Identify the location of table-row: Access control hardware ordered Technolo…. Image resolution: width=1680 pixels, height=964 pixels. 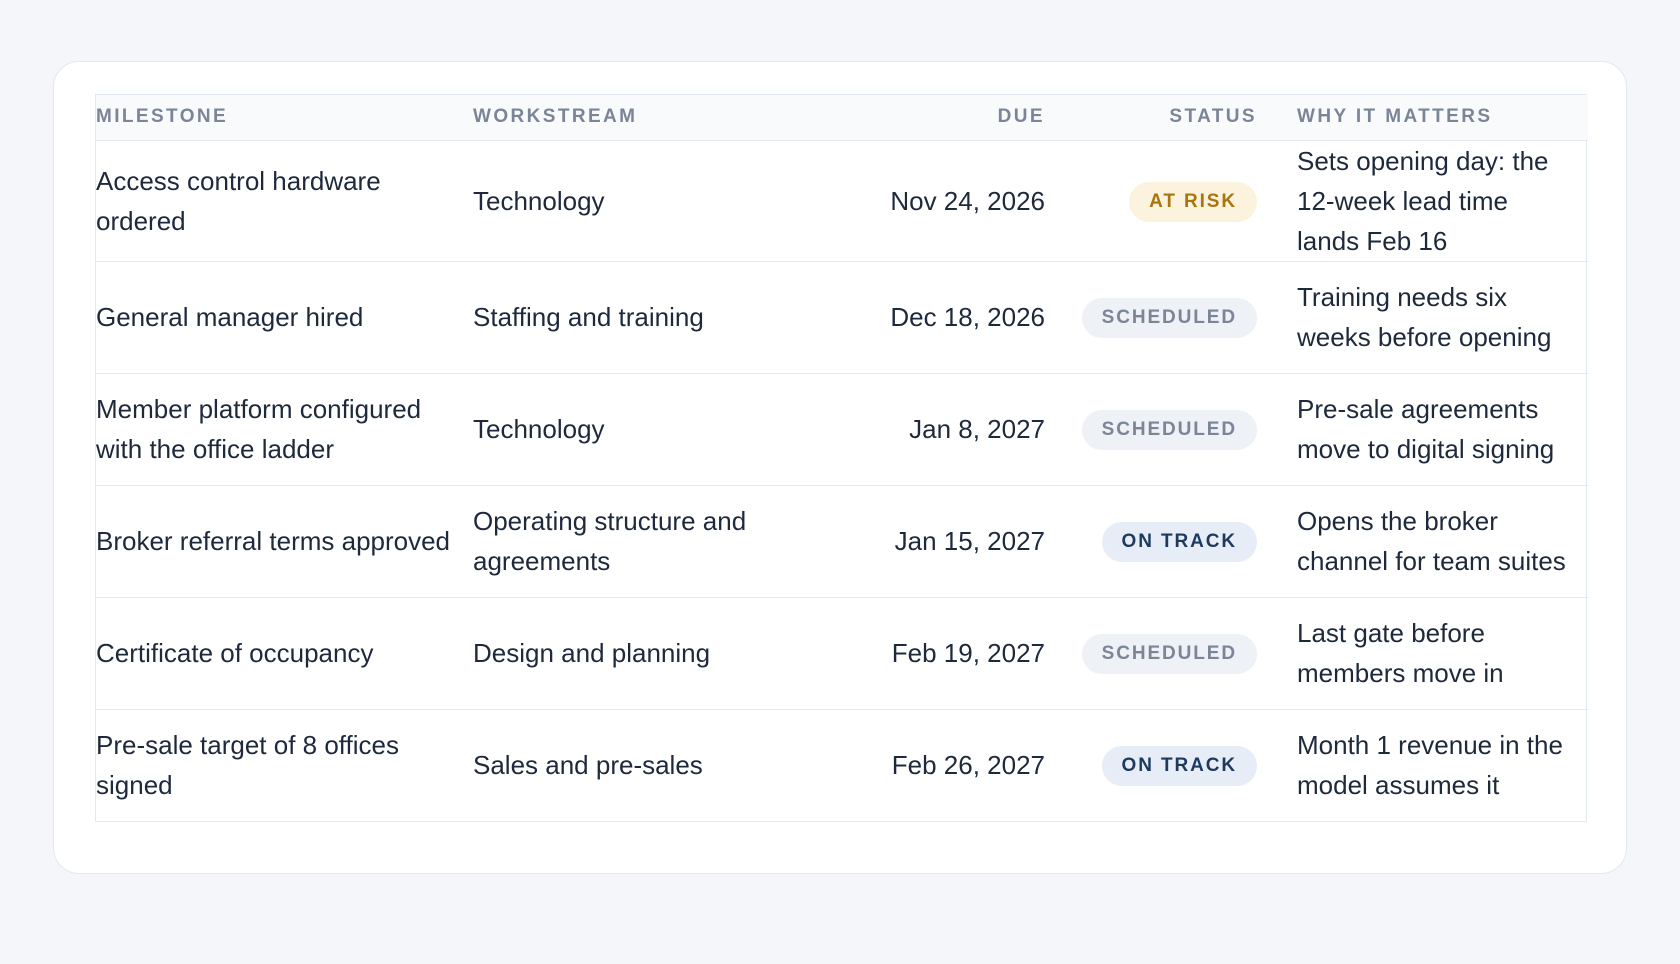
(842, 200).